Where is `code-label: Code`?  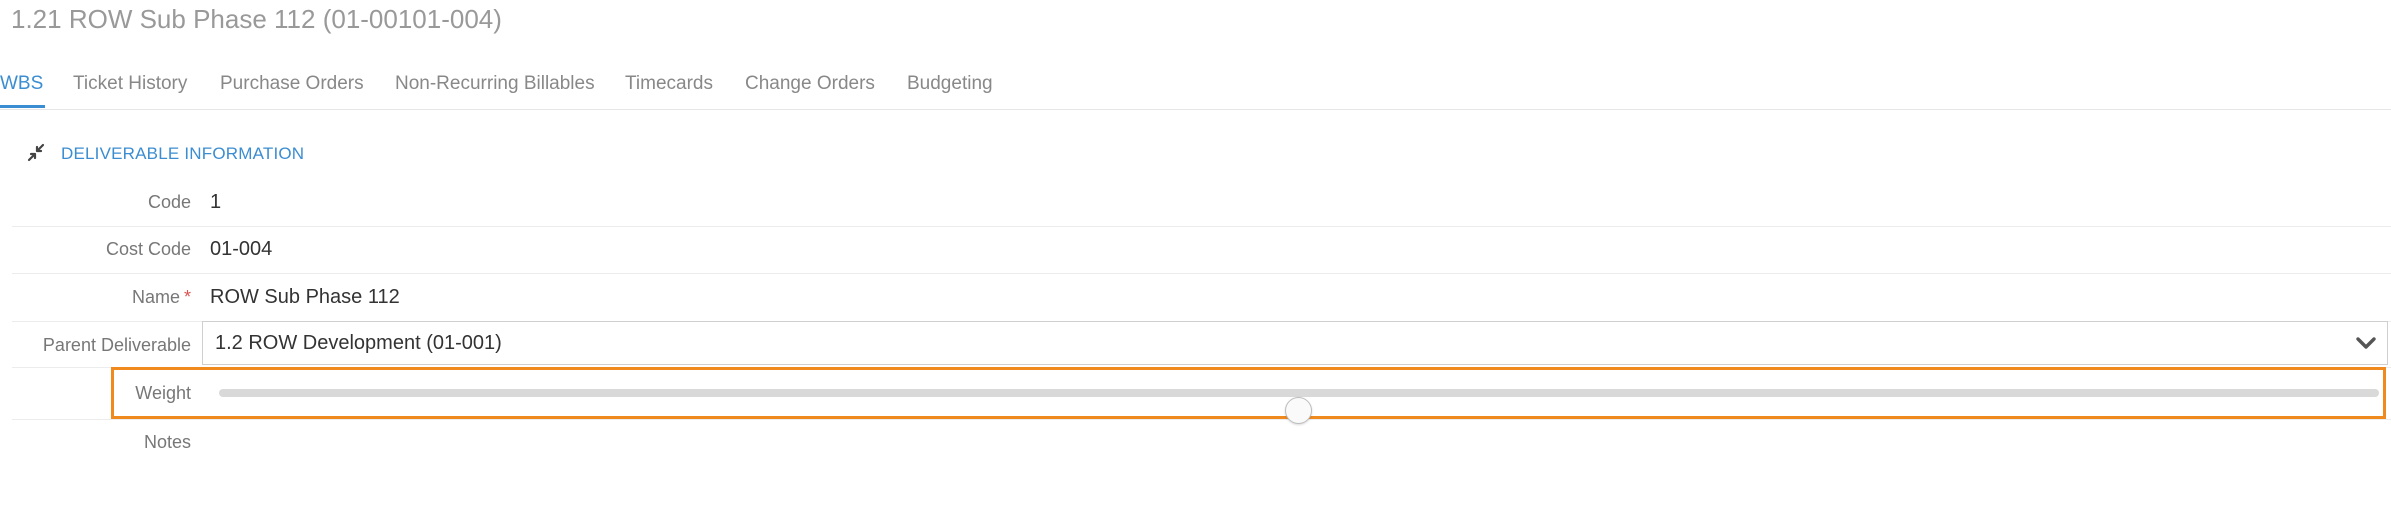 code-label: Code is located at coordinates (169, 202).